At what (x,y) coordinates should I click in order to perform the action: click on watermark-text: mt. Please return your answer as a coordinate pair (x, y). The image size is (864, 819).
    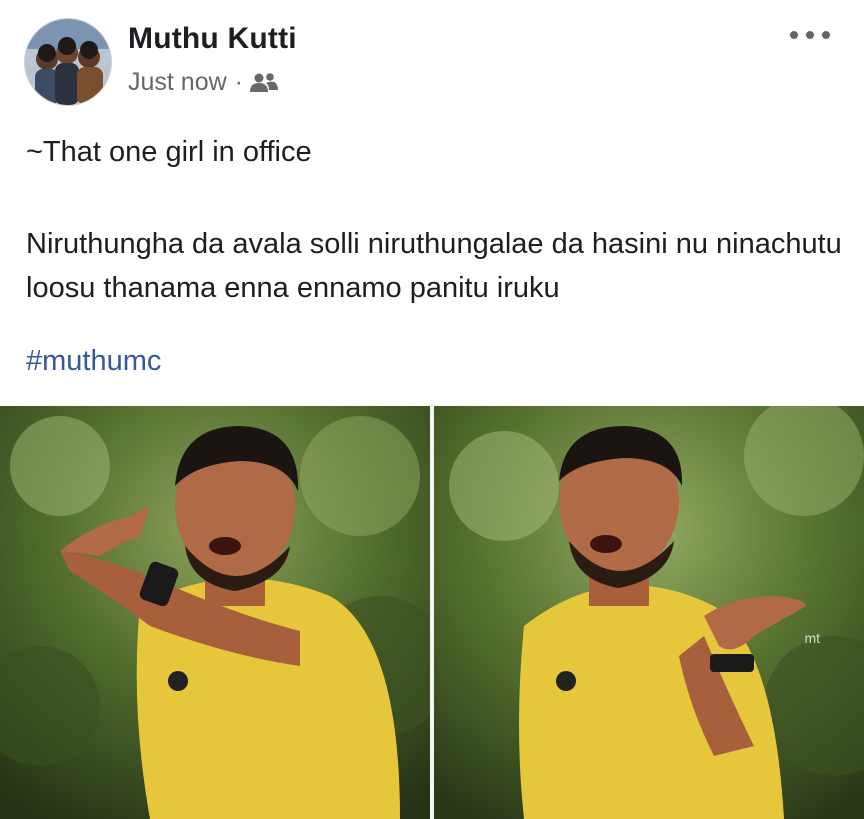
    Looking at the image, I should click on (812, 638).